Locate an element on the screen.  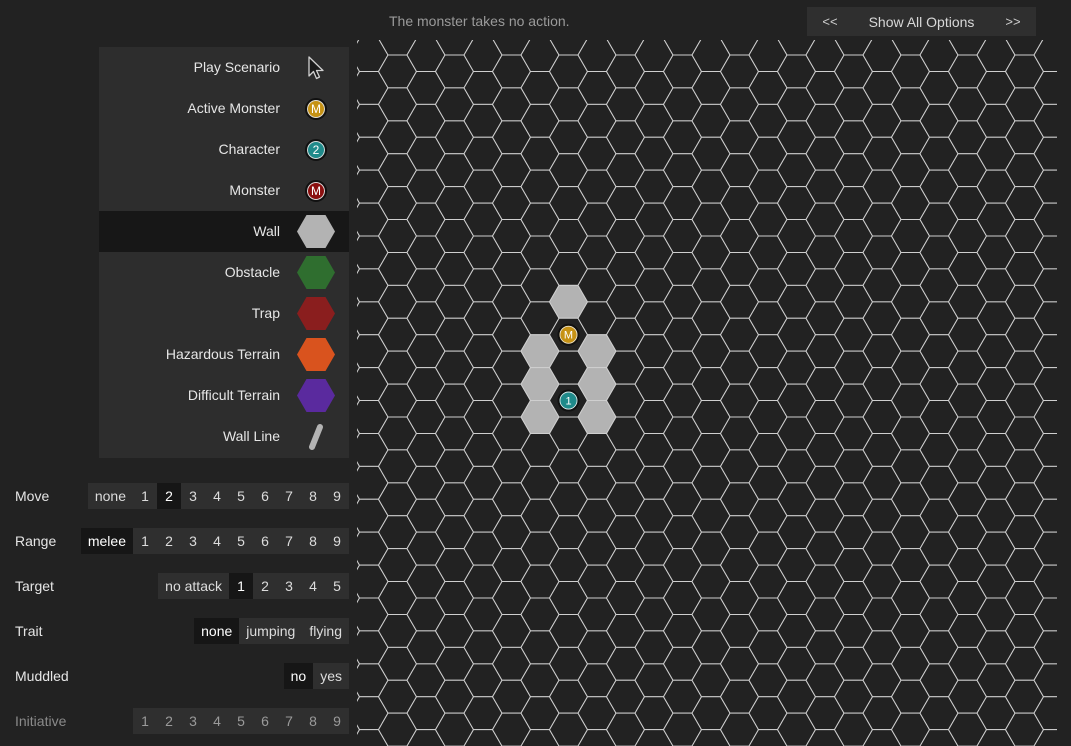
palette-item-wall-line: Wall Line is located at coordinates (224, 436).